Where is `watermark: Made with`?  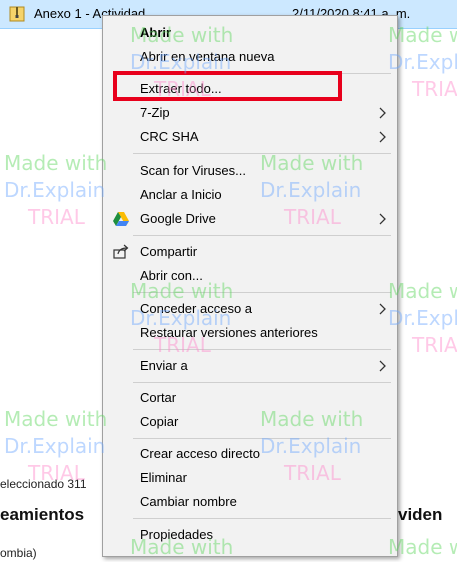
watermark: Made with is located at coordinates (422, 547).